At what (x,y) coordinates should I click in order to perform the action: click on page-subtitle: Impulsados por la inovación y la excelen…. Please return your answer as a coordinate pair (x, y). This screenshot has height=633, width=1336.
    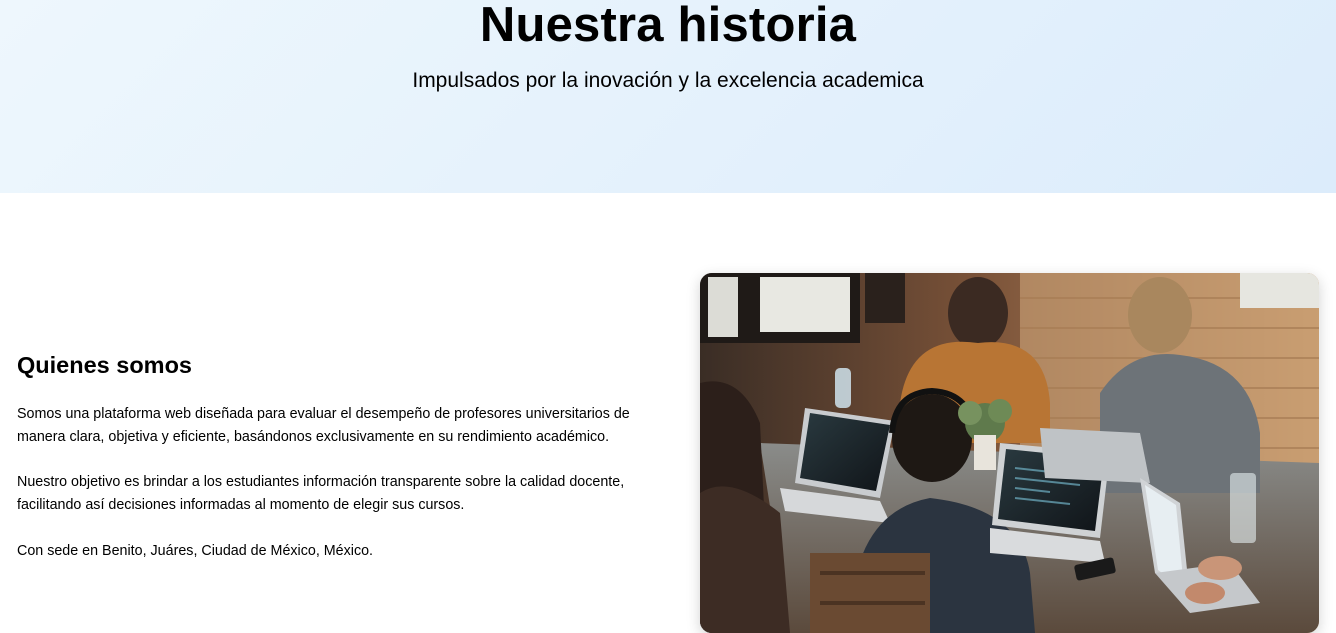
    Looking at the image, I should click on (668, 80).